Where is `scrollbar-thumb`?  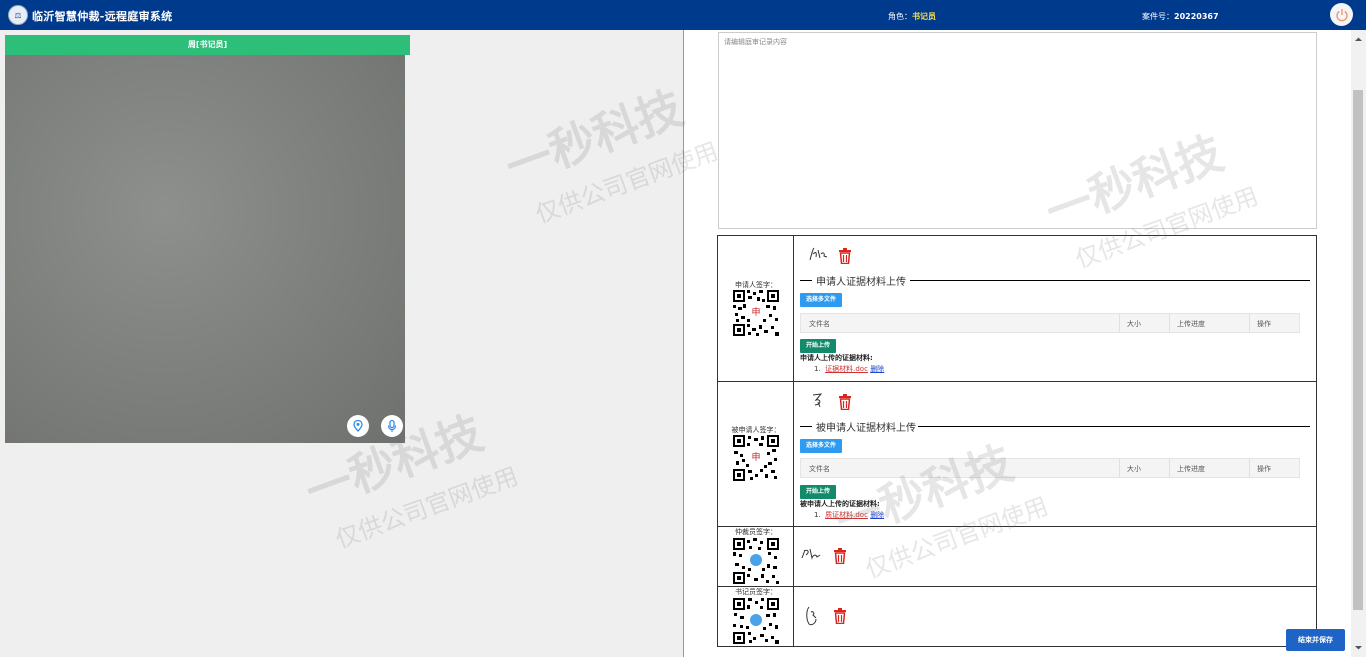
scrollbar-thumb is located at coordinates (1358, 350).